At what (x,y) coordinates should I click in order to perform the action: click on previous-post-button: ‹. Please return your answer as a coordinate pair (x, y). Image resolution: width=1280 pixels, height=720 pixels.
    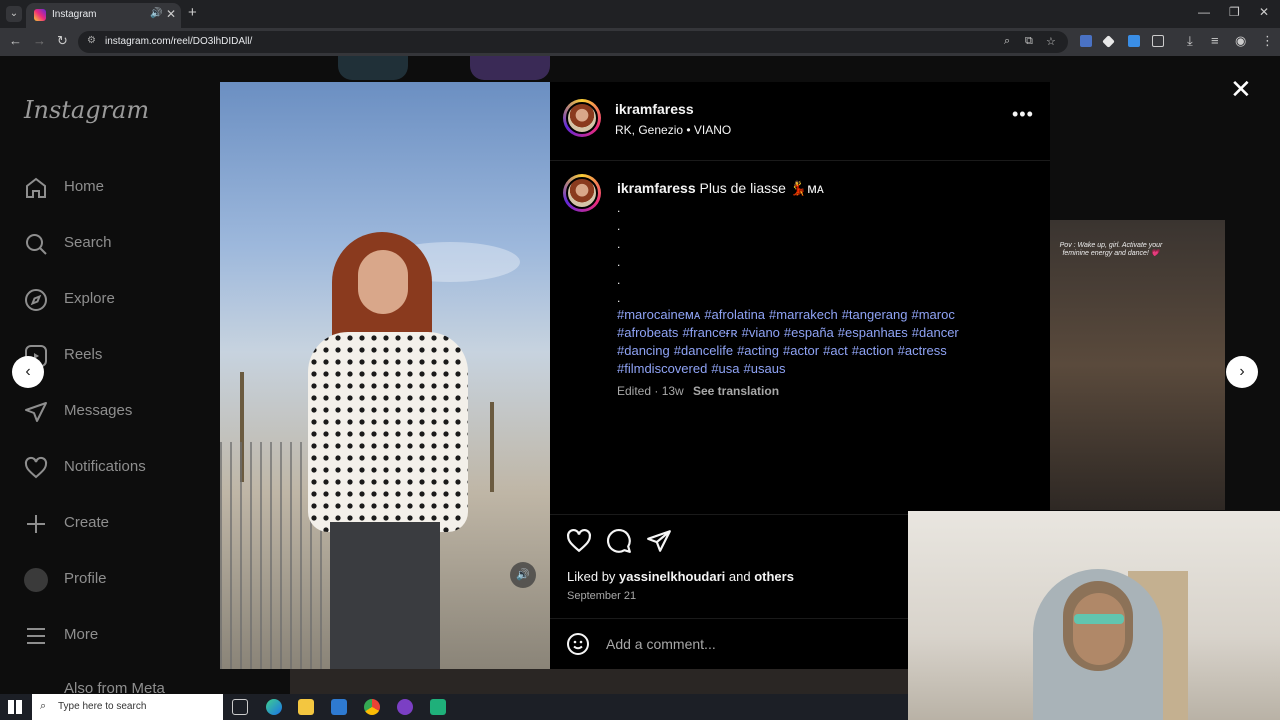
    Looking at the image, I should click on (28, 372).